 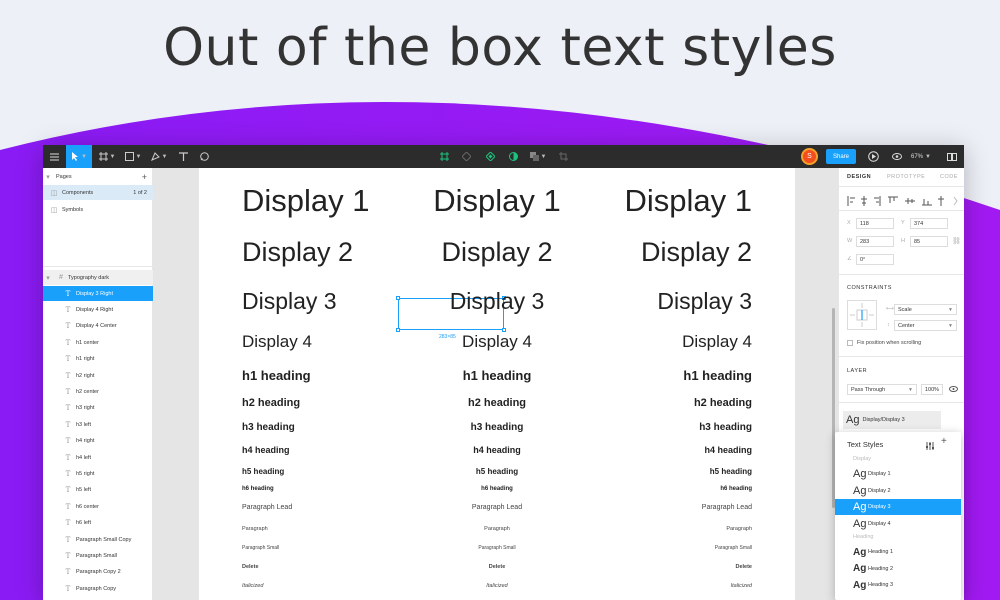 What do you see at coordinates (929, 223) in the screenshot?
I see `y-field: 374` at bounding box center [929, 223].